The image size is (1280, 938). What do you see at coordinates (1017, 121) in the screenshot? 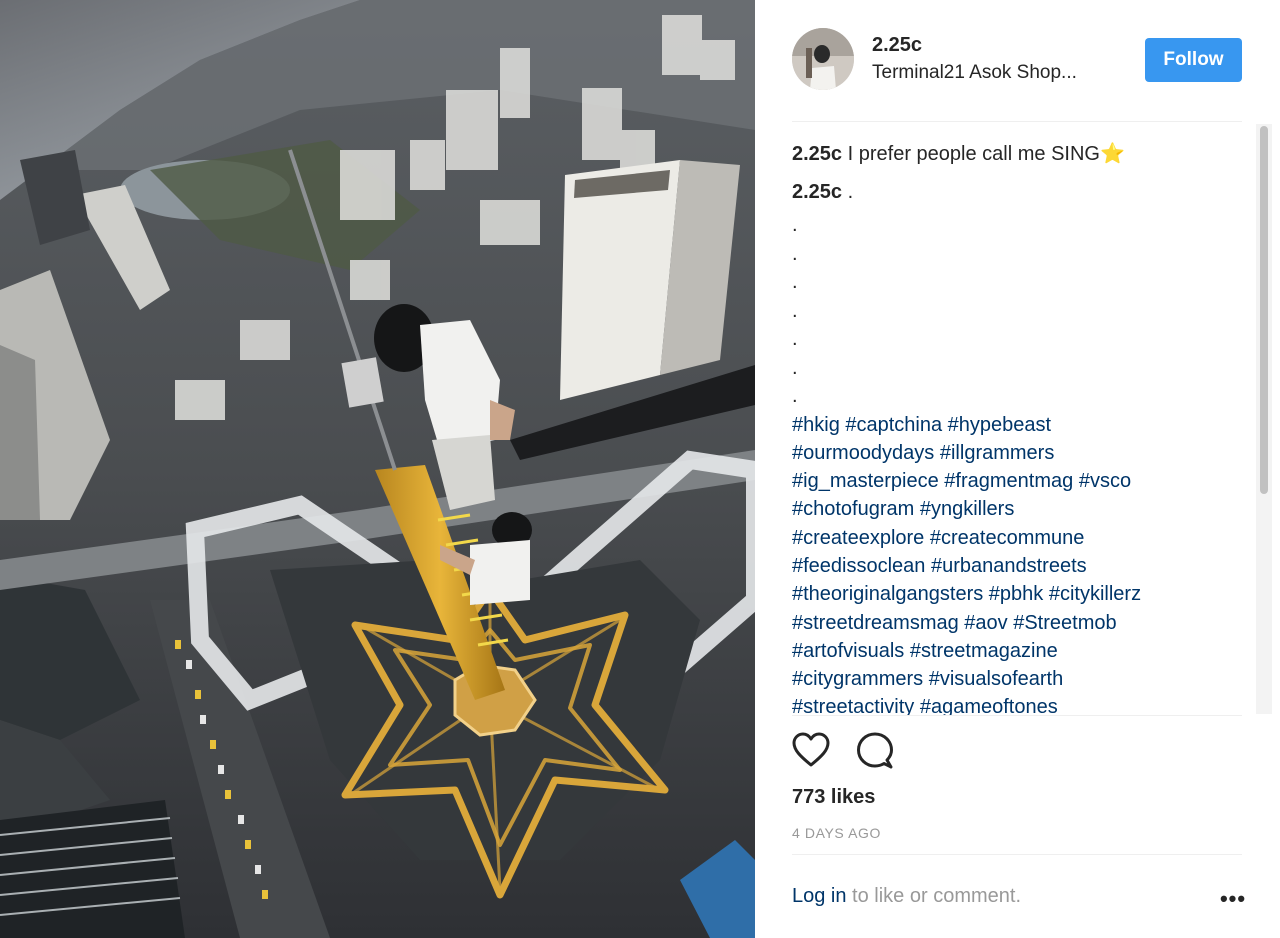
I see `header-divider` at bounding box center [1017, 121].